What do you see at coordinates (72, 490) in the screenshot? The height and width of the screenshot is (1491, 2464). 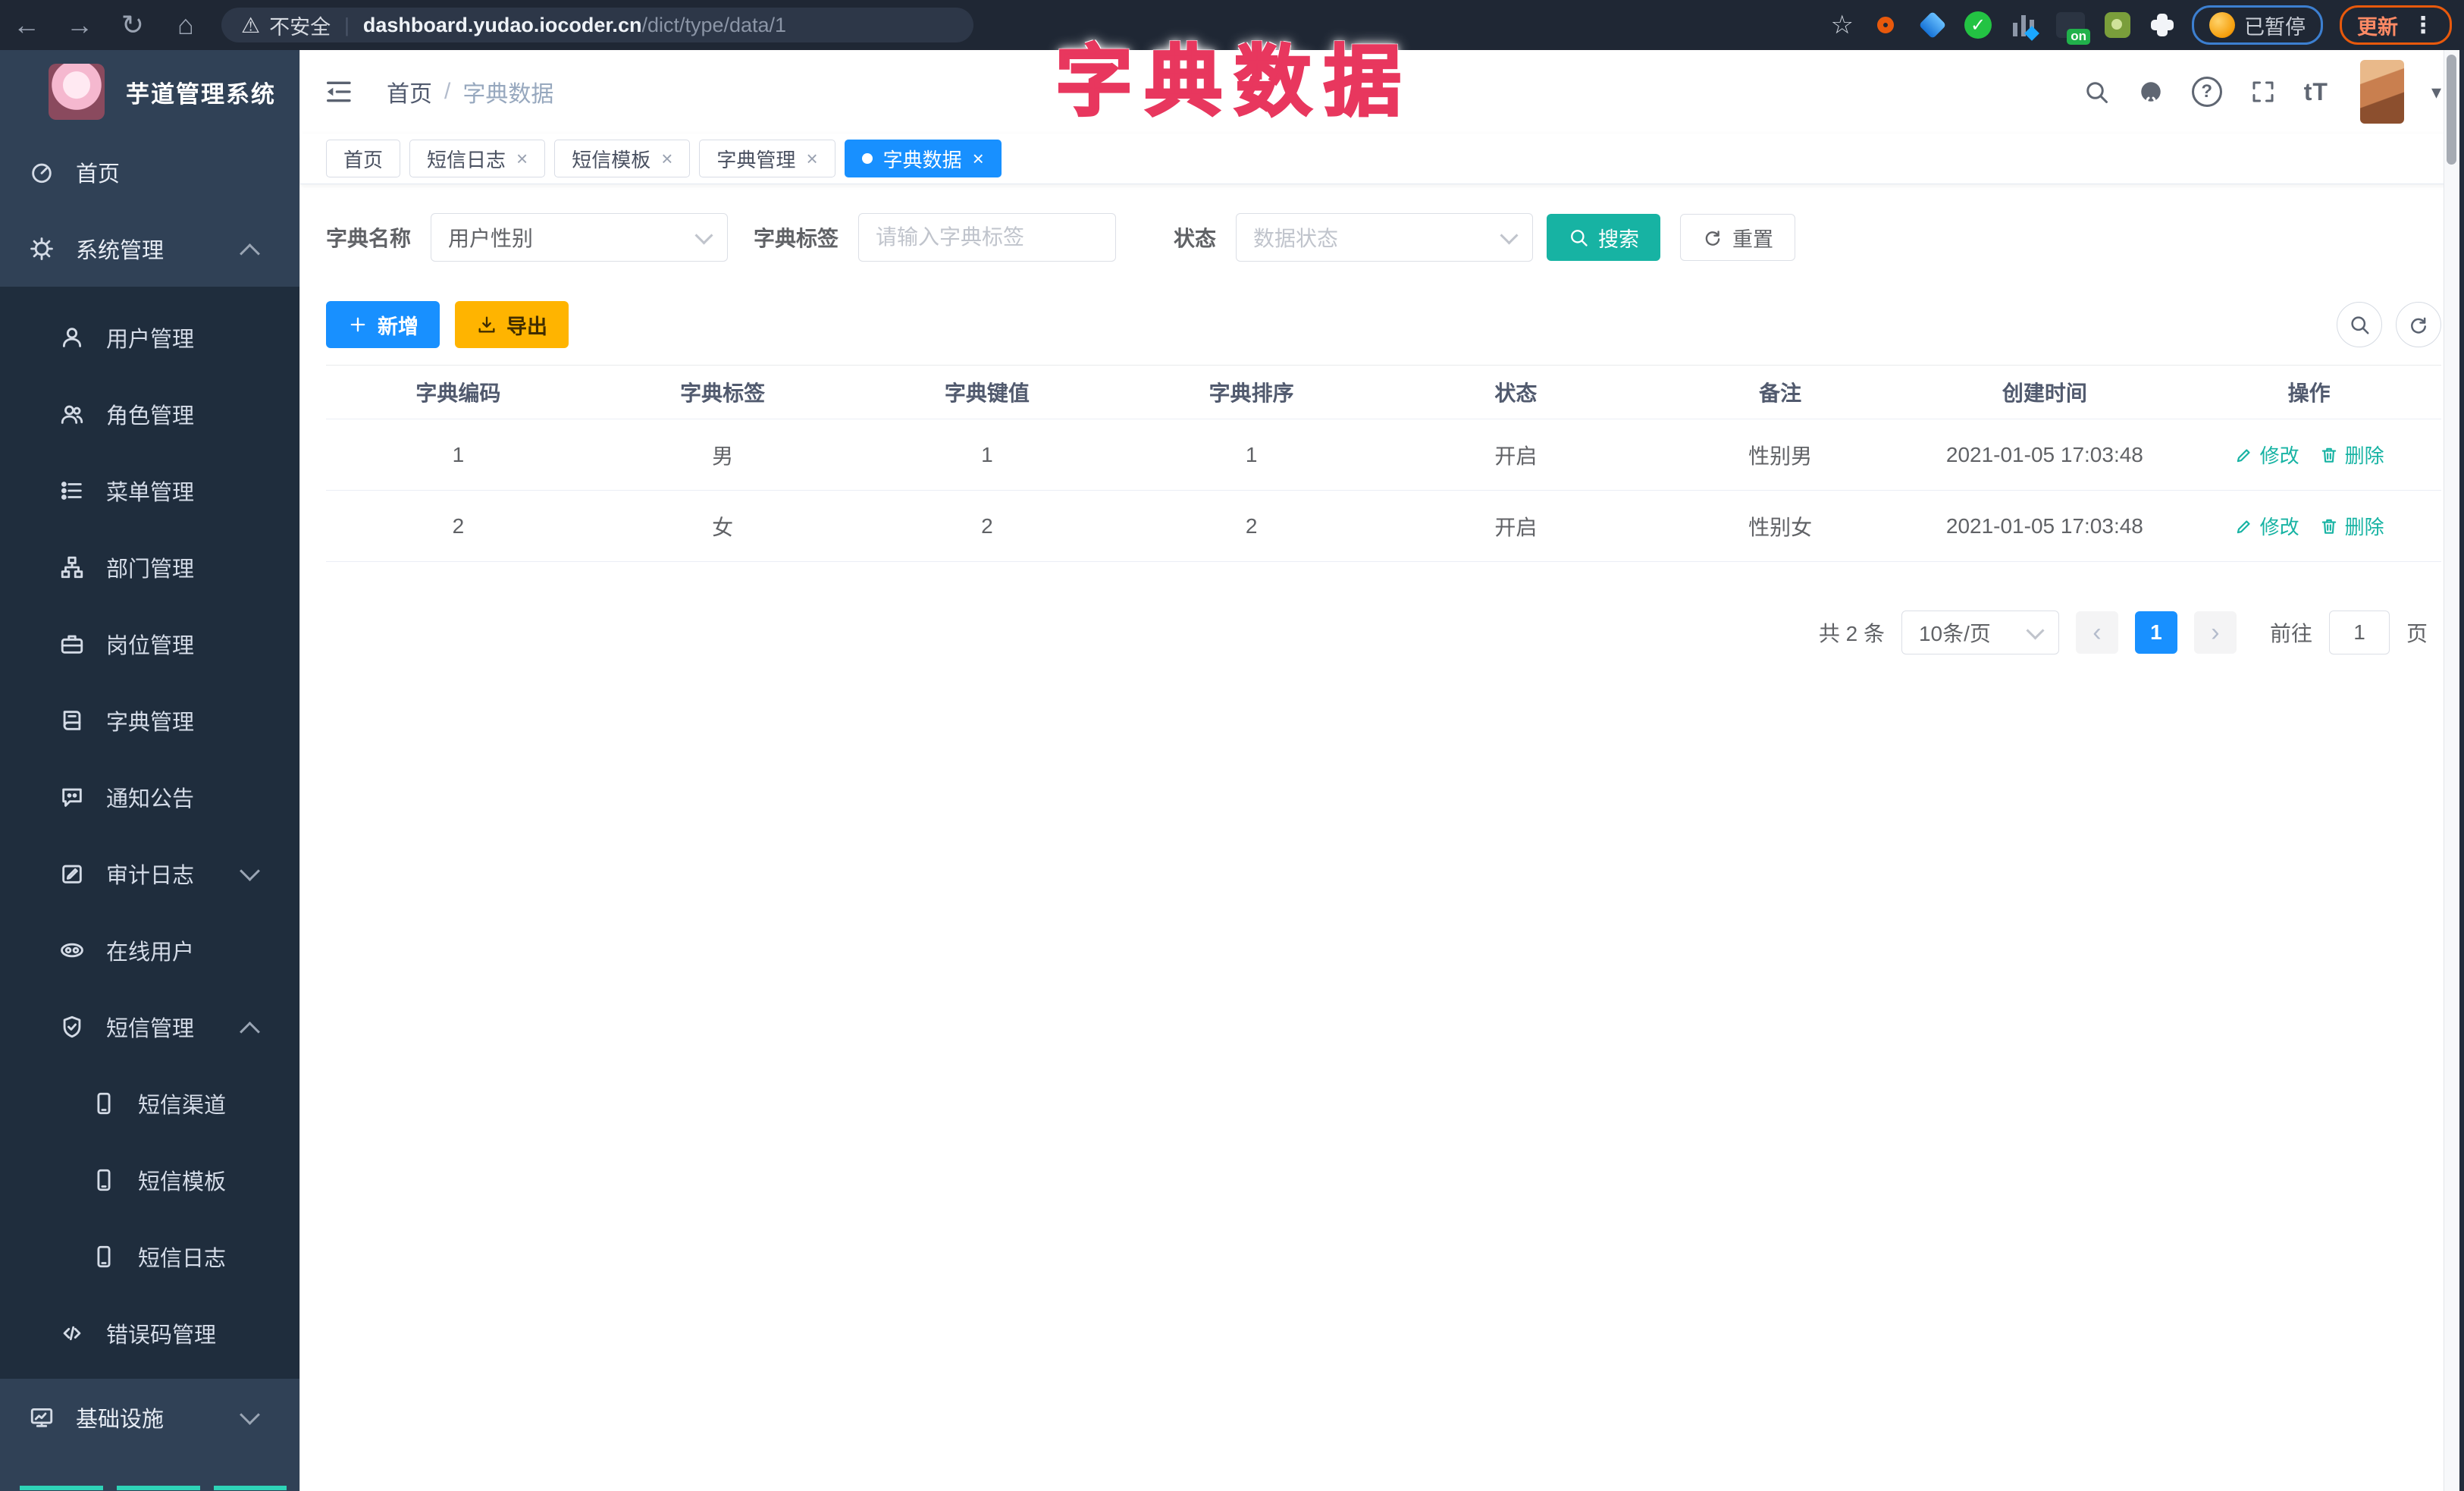 I see `menu-list-icon` at bounding box center [72, 490].